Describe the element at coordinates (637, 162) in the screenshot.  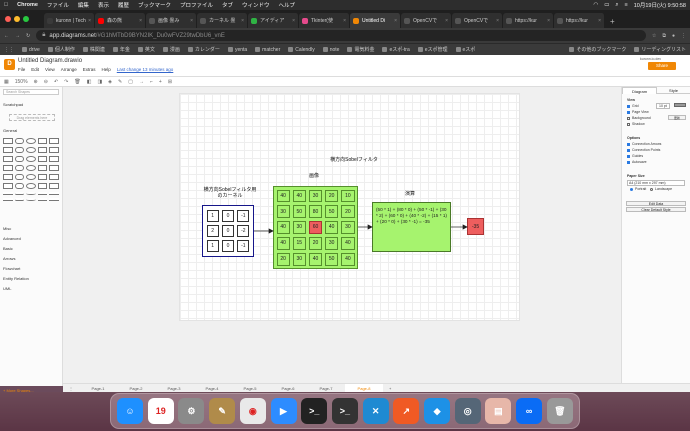
I see `autosave-checkbox: Autosave` at that location.